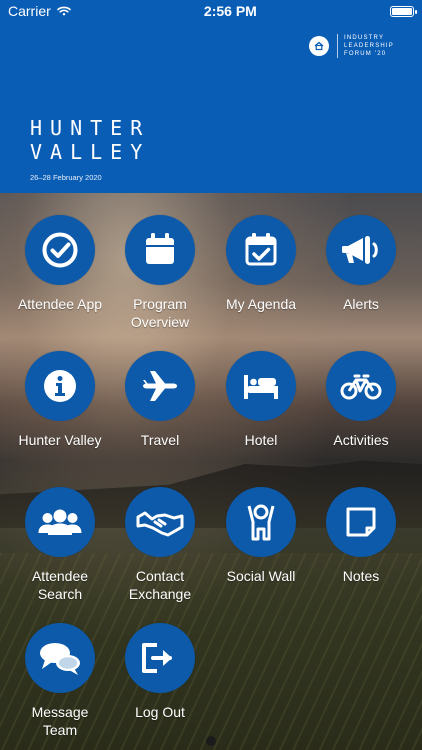 Image resolution: width=422 pixels, height=750 pixels. I want to click on menu-item-travel: Travel, so click(160, 400).